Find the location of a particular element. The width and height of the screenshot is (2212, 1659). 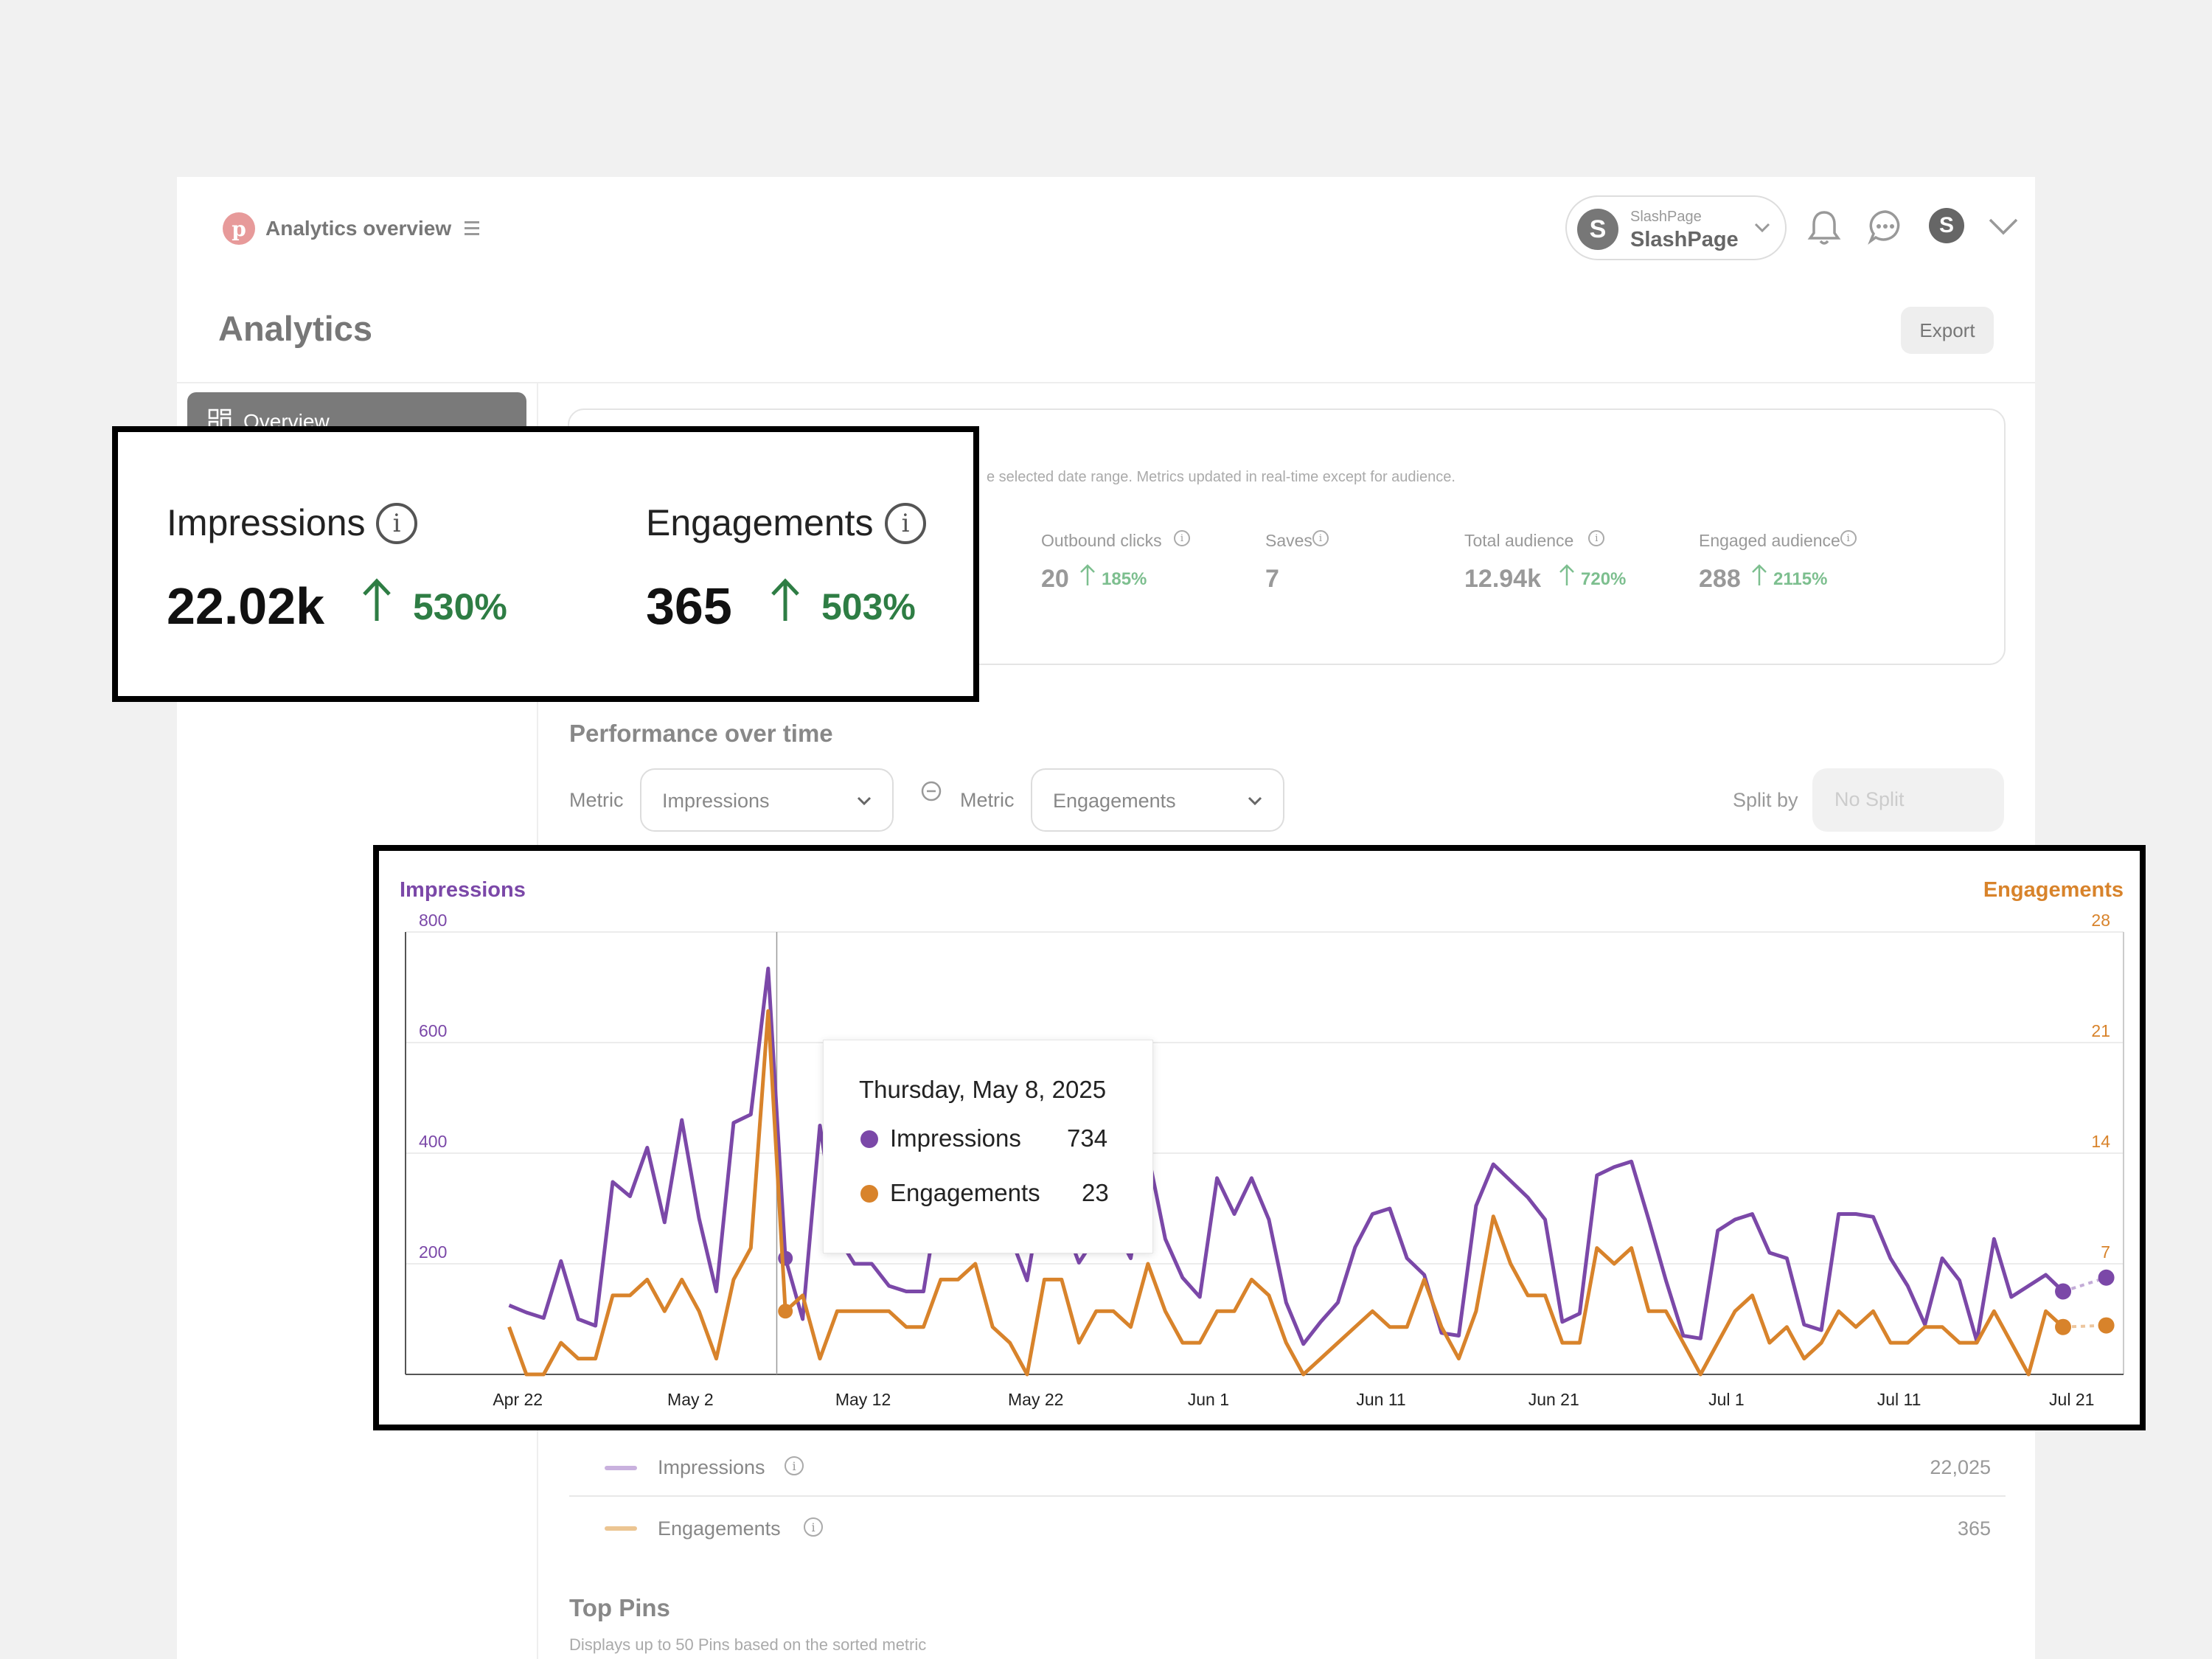

x-tick-label: Apr 22 is located at coordinates (518, 1399).